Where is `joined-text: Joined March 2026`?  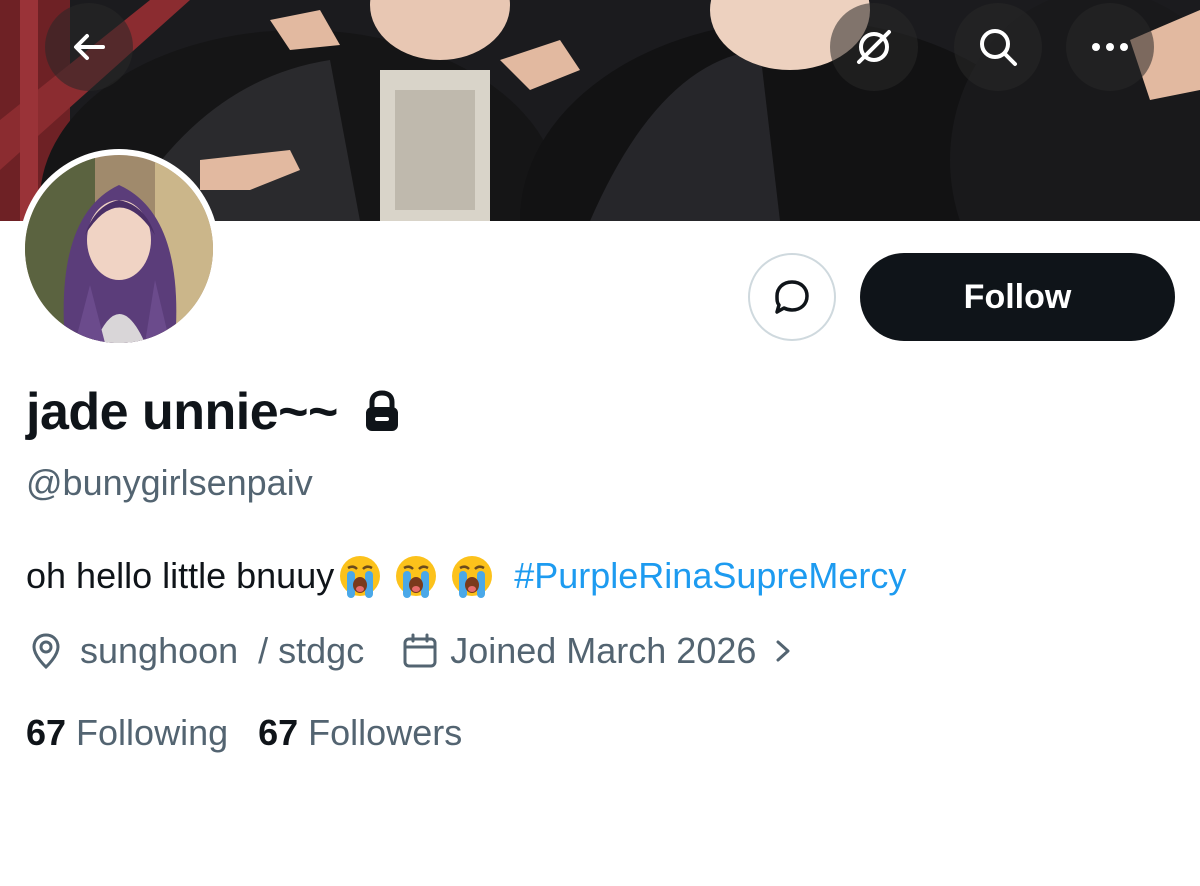
joined-text: Joined March 2026 is located at coordinates (603, 650).